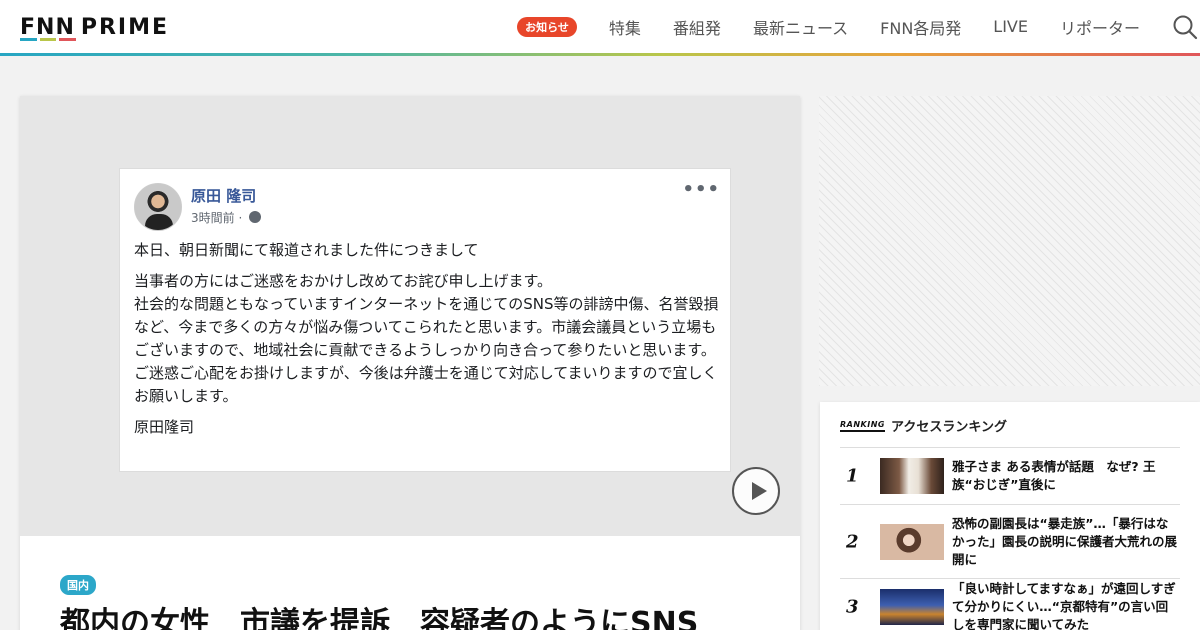 The image size is (1200, 630). What do you see at coordinates (852, 541) in the screenshot?
I see `rank-number: 2` at bounding box center [852, 541].